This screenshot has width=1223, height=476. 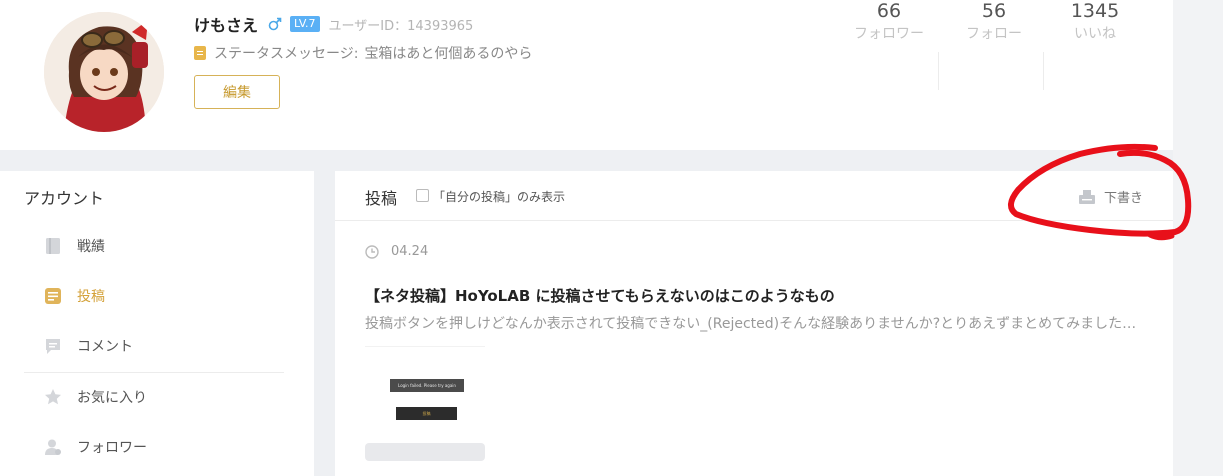 I want to click on post-icon, so click(x=53, y=296).